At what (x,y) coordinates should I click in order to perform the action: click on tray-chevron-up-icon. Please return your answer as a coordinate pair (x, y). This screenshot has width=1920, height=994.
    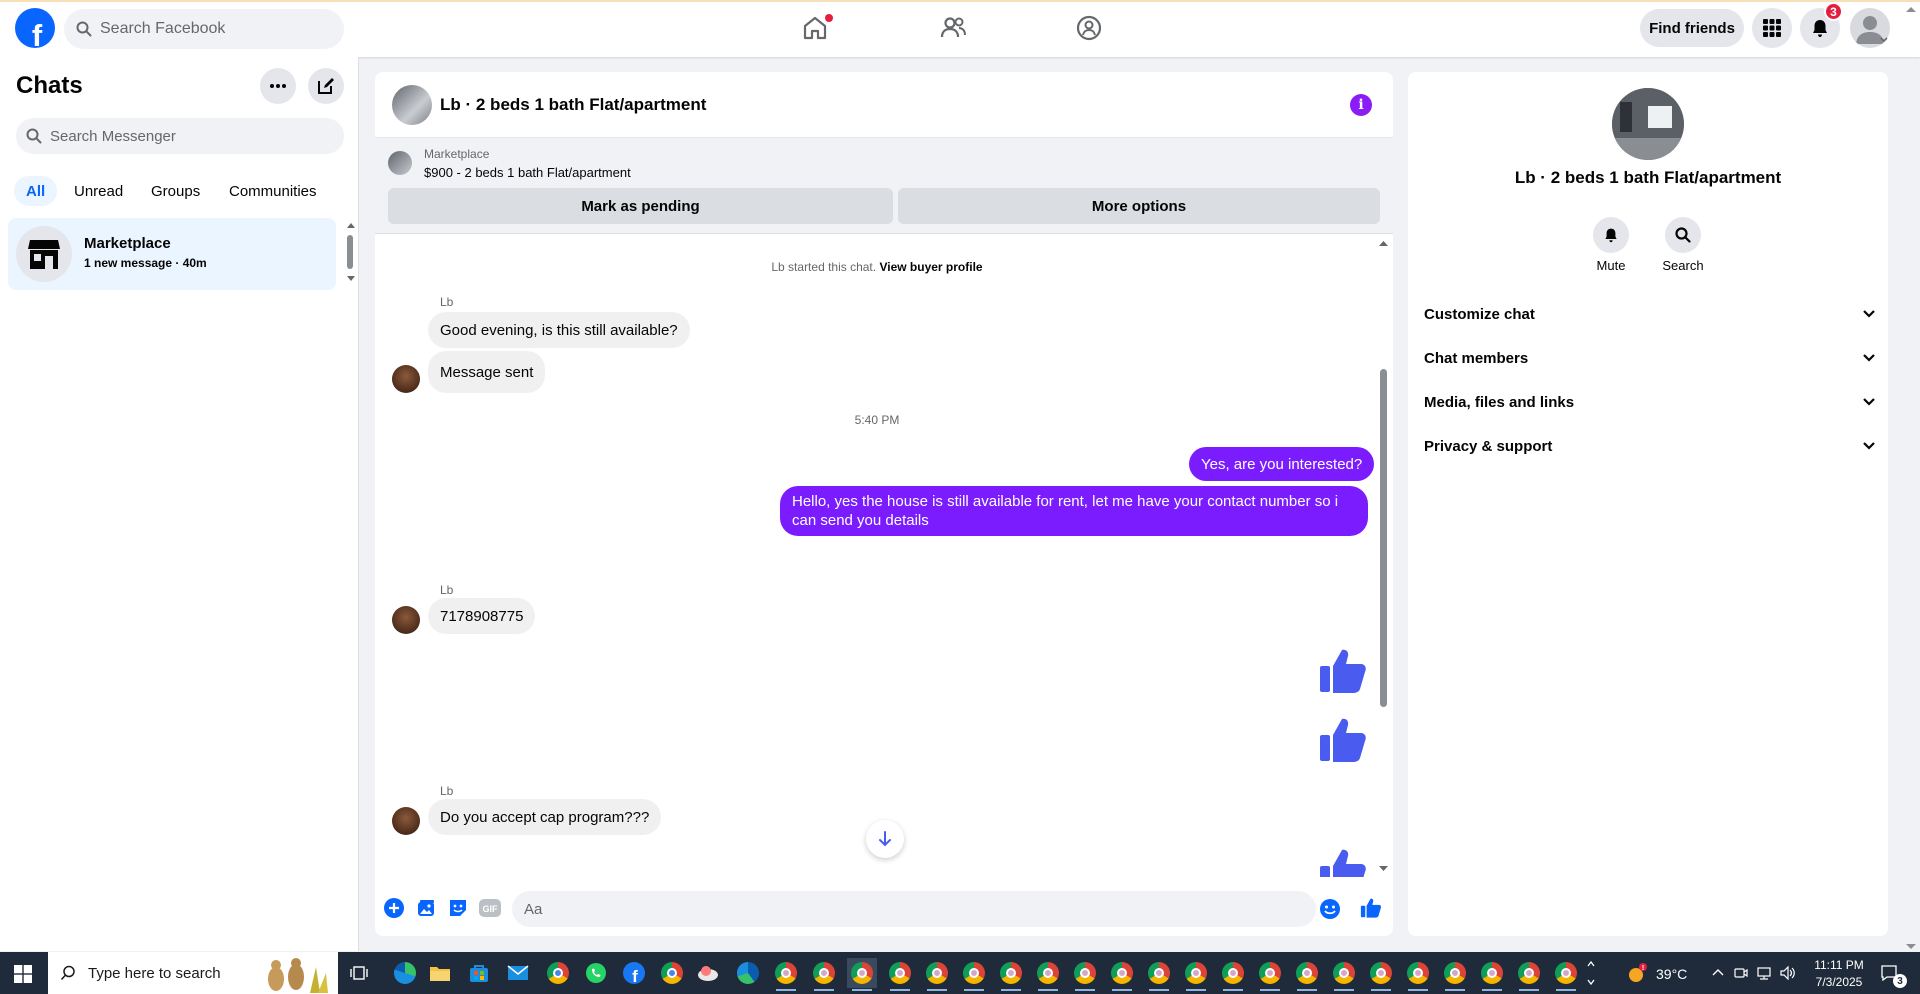
    Looking at the image, I should click on (1718, 972).